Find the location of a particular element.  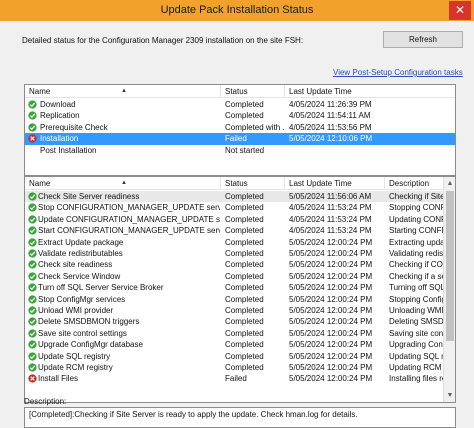

scroll-down-icon: ▼ is located at coordinates (449, 395).